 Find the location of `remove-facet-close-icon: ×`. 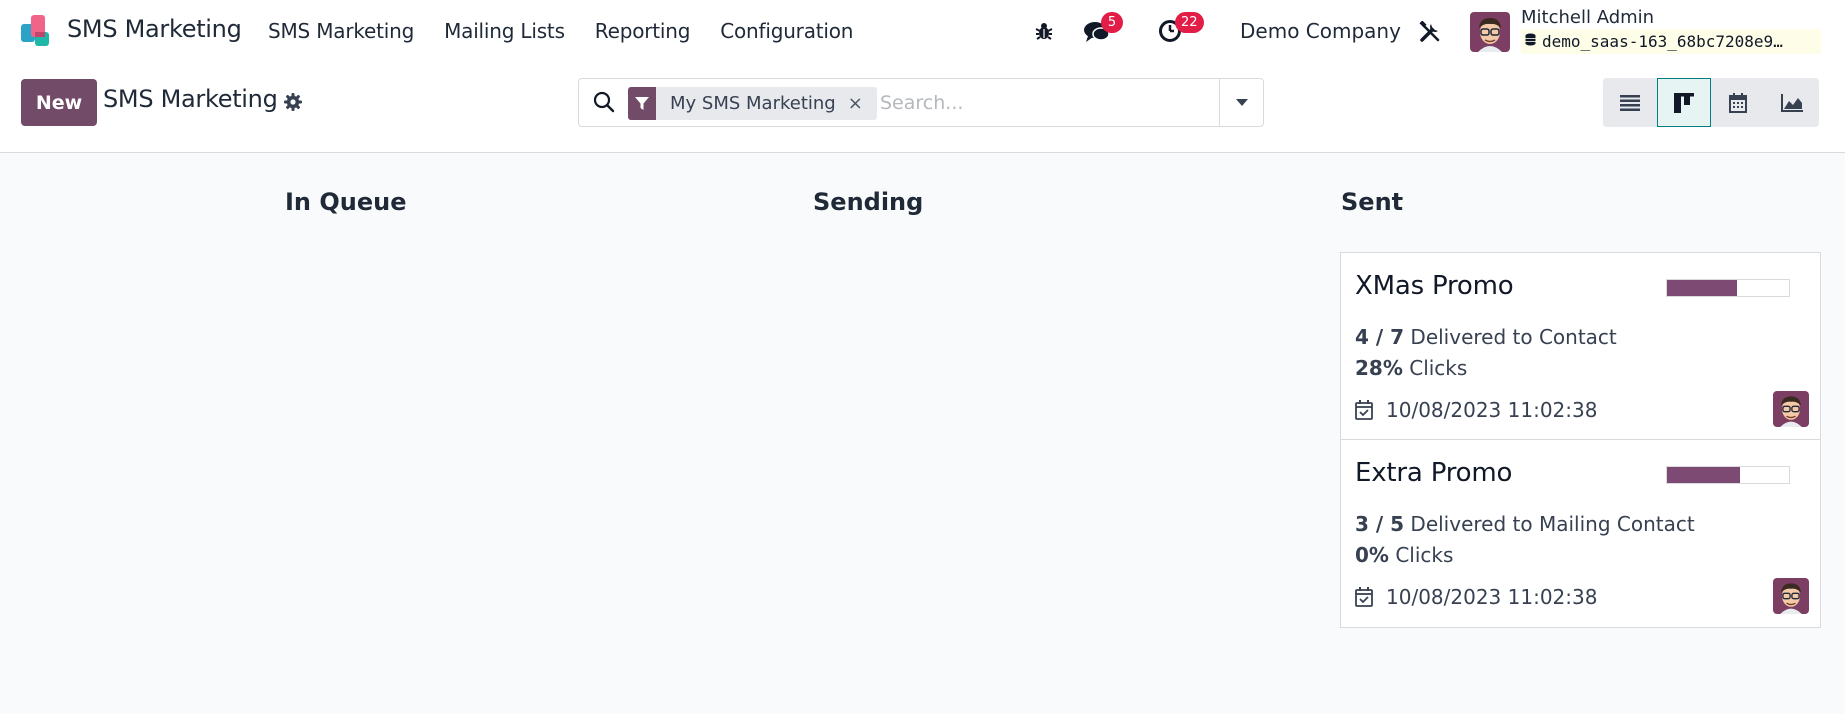

remove-facet-close-icon: × is located at coordinates (862, 103).